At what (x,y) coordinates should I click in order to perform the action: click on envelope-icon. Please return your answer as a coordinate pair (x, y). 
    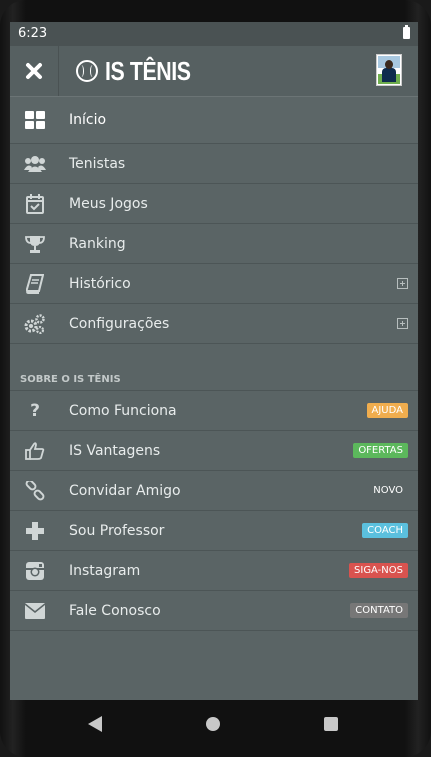
    Looking at the image, I should click on (35, 611).